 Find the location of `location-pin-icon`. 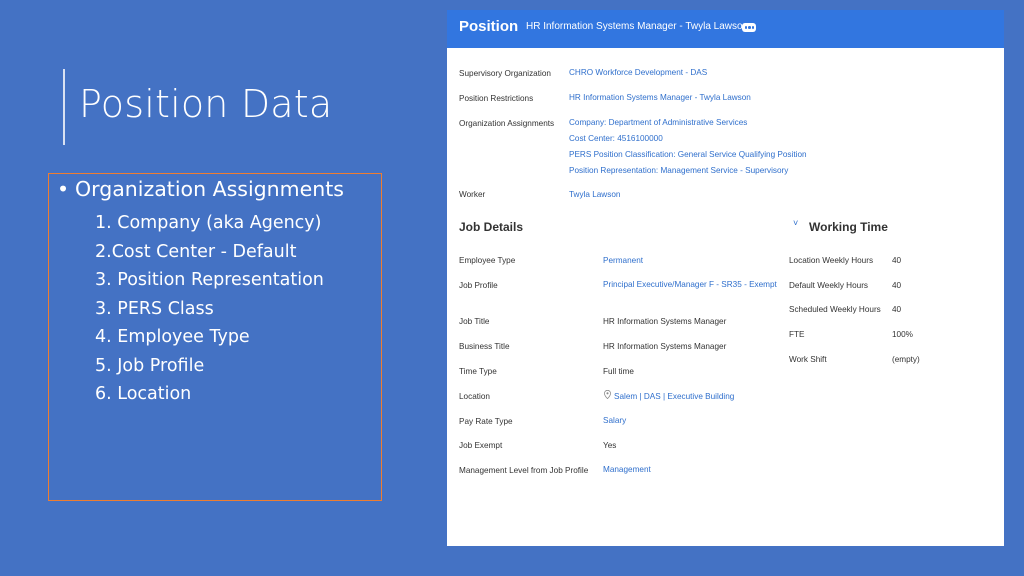

location-pin-icon is located at coordinates (607, 394).